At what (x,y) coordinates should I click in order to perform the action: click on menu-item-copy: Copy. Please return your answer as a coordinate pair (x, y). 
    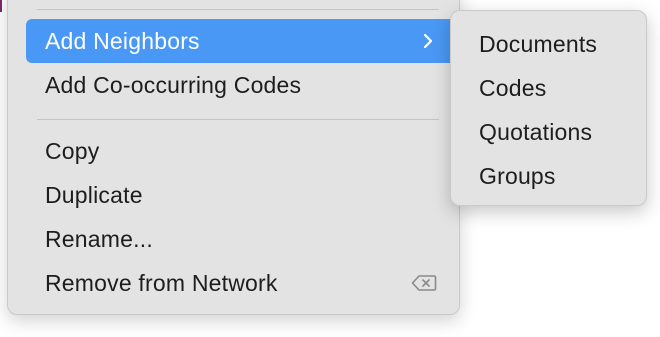
    Looking at the image, I should click on (242, 151).